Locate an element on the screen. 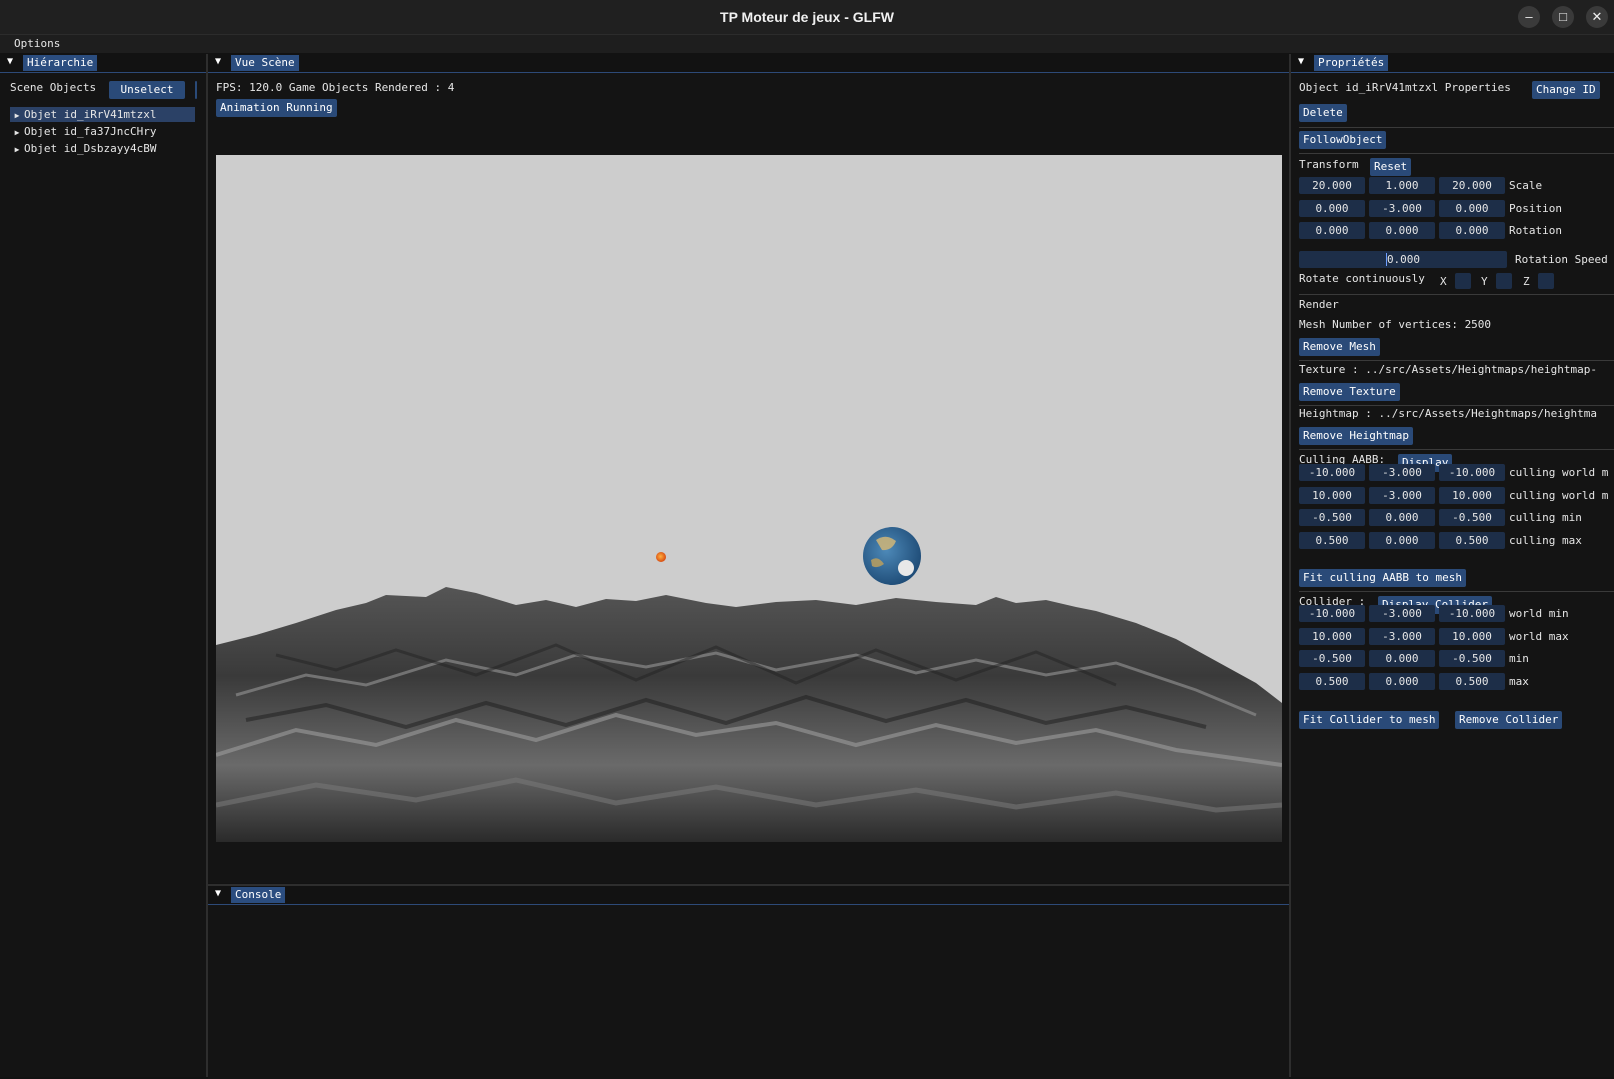 The width and height of the screenshot is (1614, 1079). scene-title: Vue Scène is located at coordinates (265, 63).